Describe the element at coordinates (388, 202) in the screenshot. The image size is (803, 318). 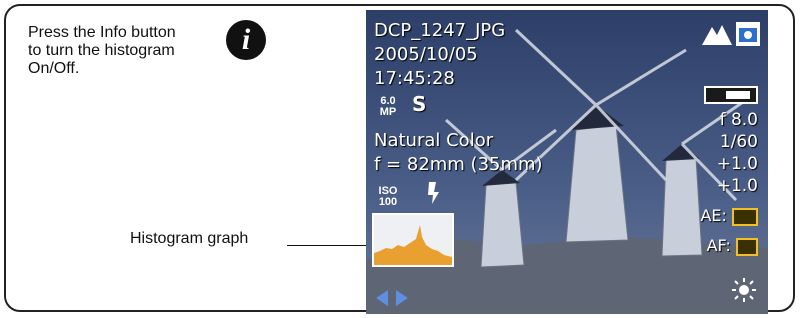
I see `iso-value: 100` at that location.